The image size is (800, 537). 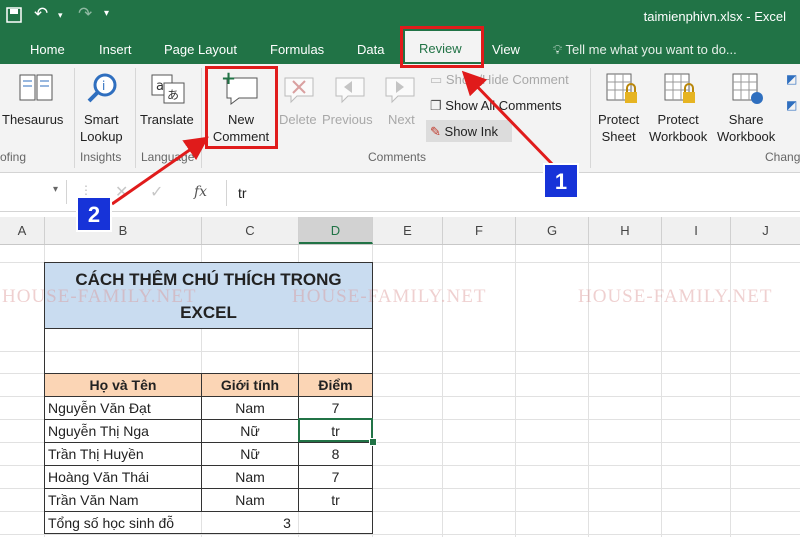 I want to click on step-badge-2: 2, so click(x=94, y=214).